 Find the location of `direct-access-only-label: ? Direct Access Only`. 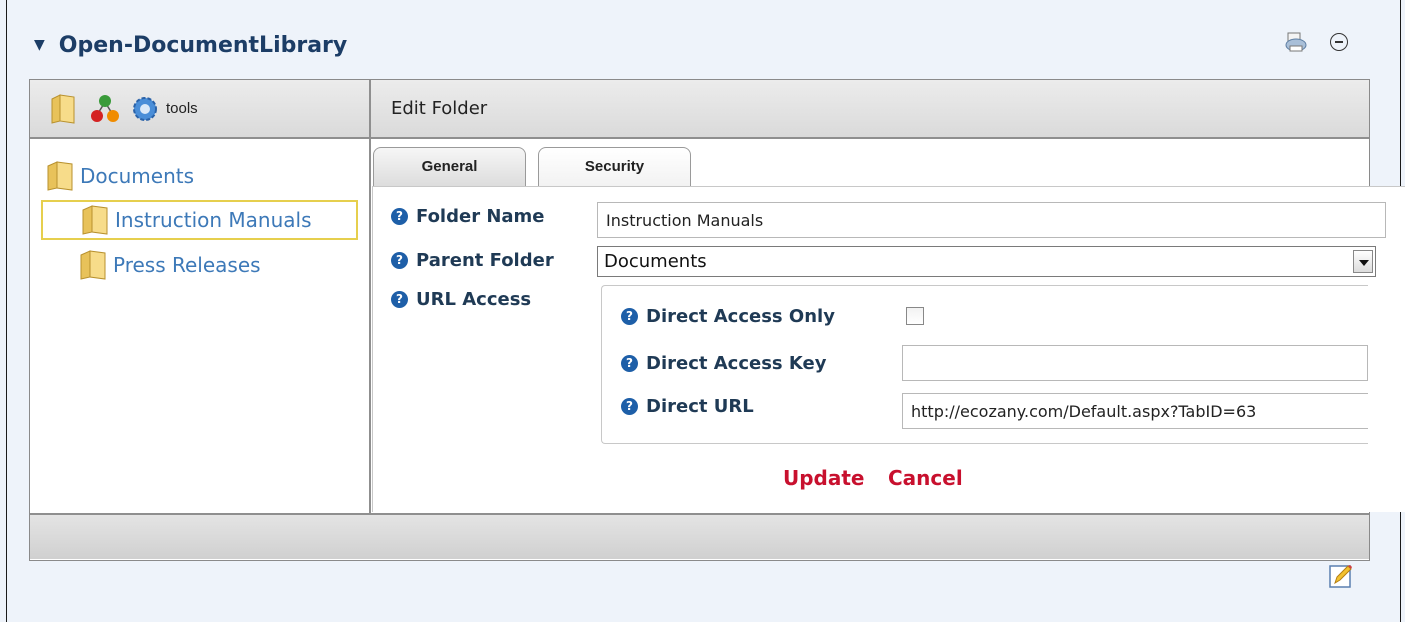

direct-access-only-label: ? Direct Access Only is located at coordinates (728, 316).